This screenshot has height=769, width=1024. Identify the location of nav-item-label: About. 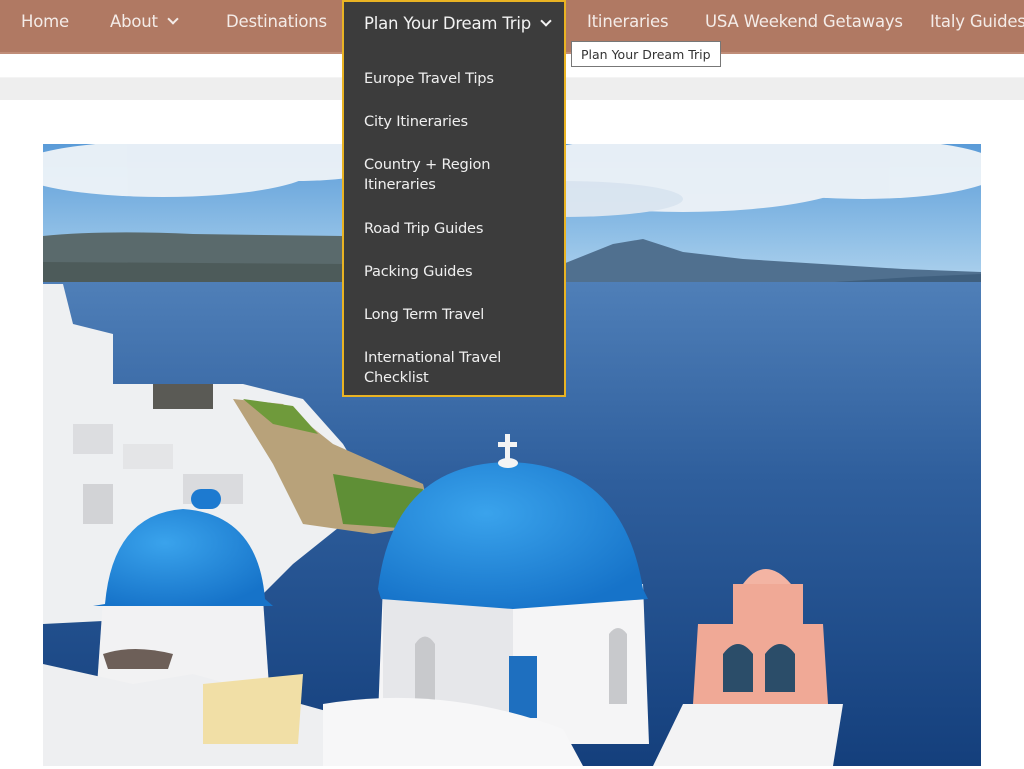
(134, 21).